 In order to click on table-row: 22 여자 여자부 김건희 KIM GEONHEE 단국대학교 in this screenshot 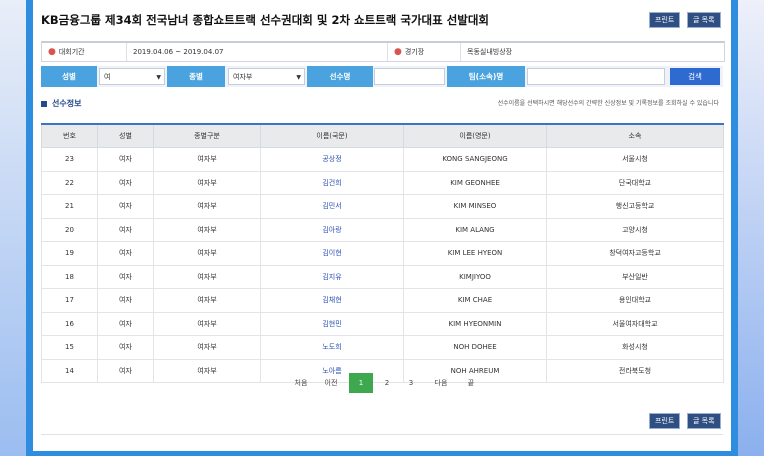, I will do `click(382, 182)`.